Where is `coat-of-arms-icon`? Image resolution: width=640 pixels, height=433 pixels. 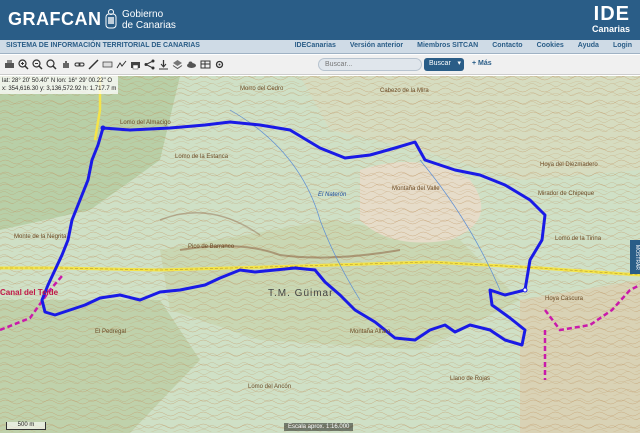 coat-of-arms-icon is located at coordinates (111, 19).